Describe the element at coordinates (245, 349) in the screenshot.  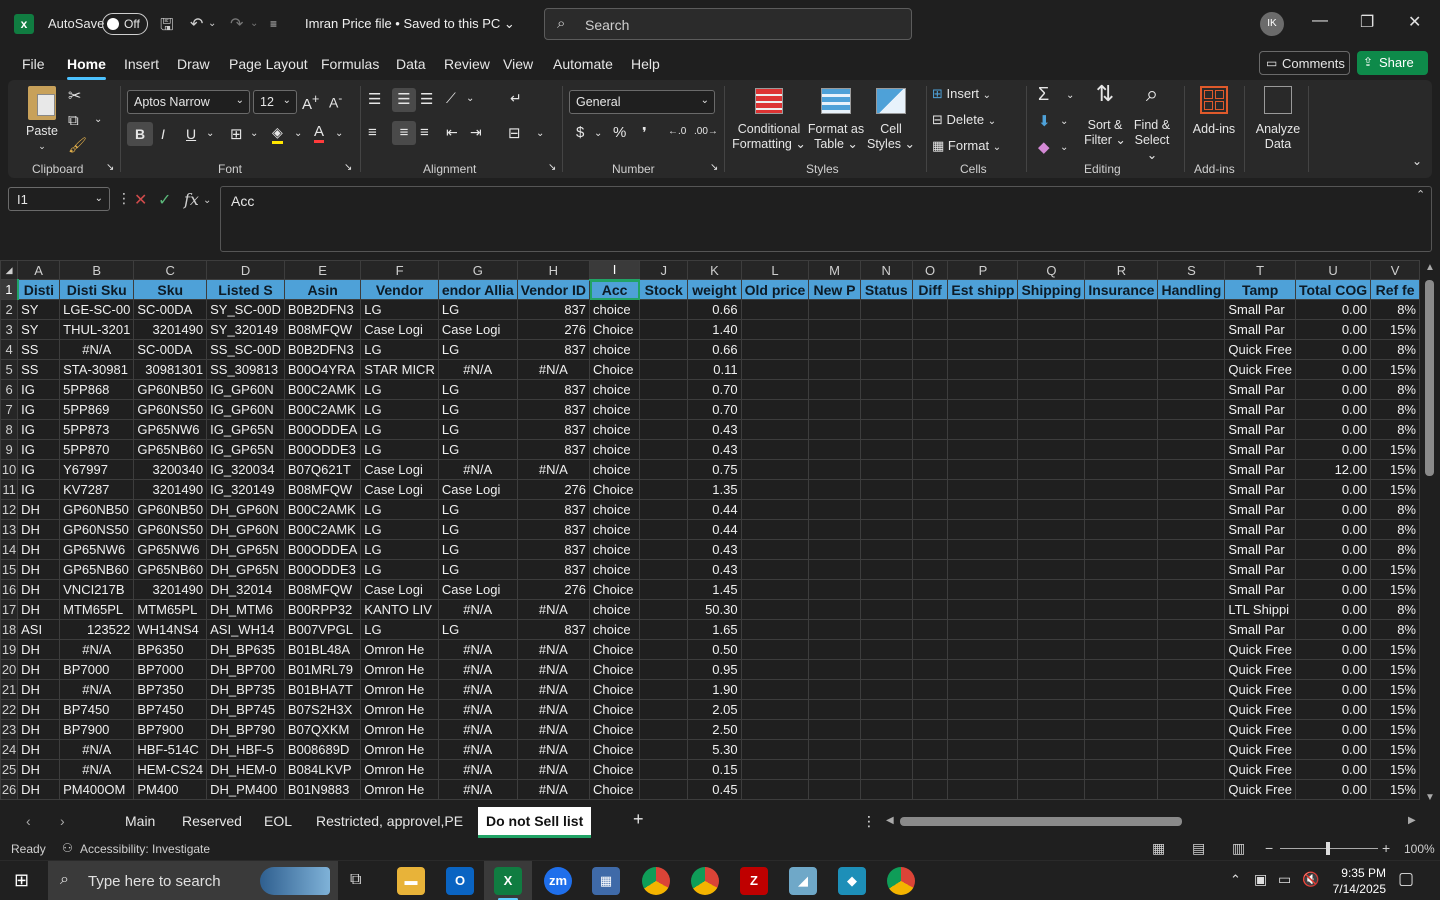
I see `cell: SS_SC-00D` at that location.